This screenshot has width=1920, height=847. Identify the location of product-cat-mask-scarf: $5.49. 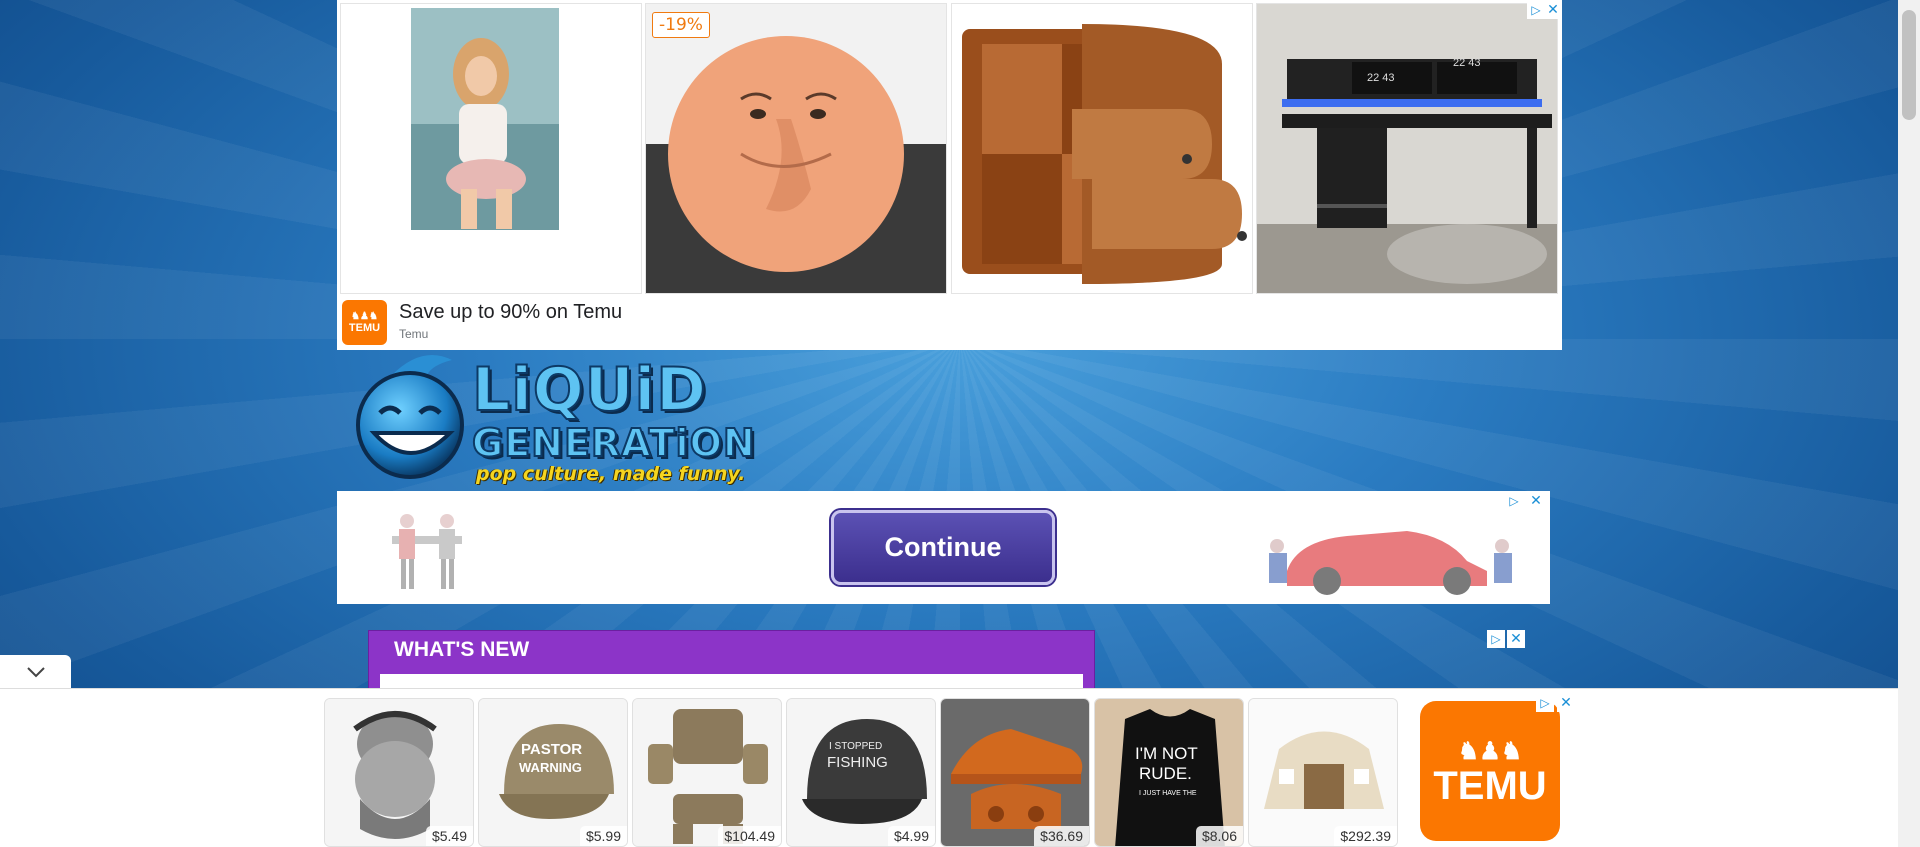
(399, 772).